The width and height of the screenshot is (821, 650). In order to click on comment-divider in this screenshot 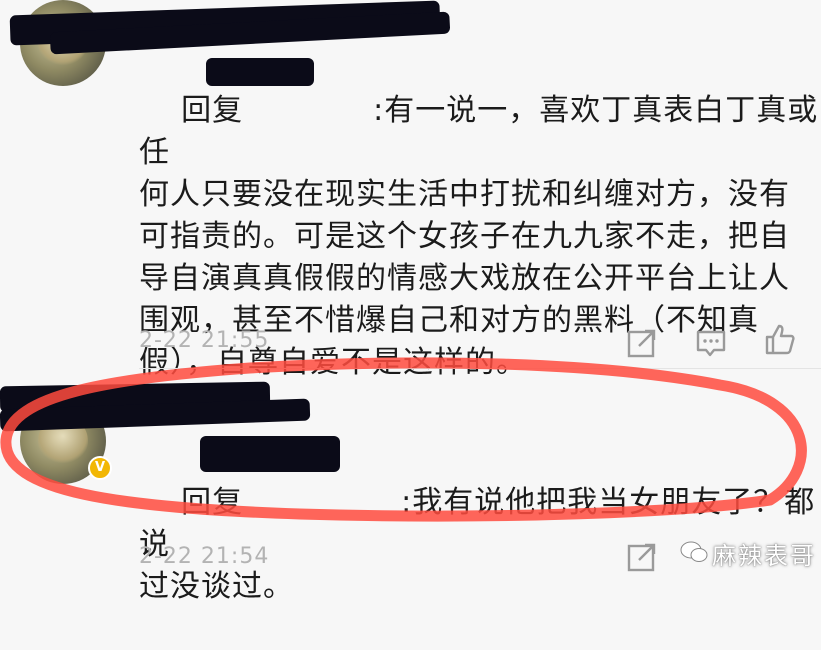, I will do `click(480, 368)`.